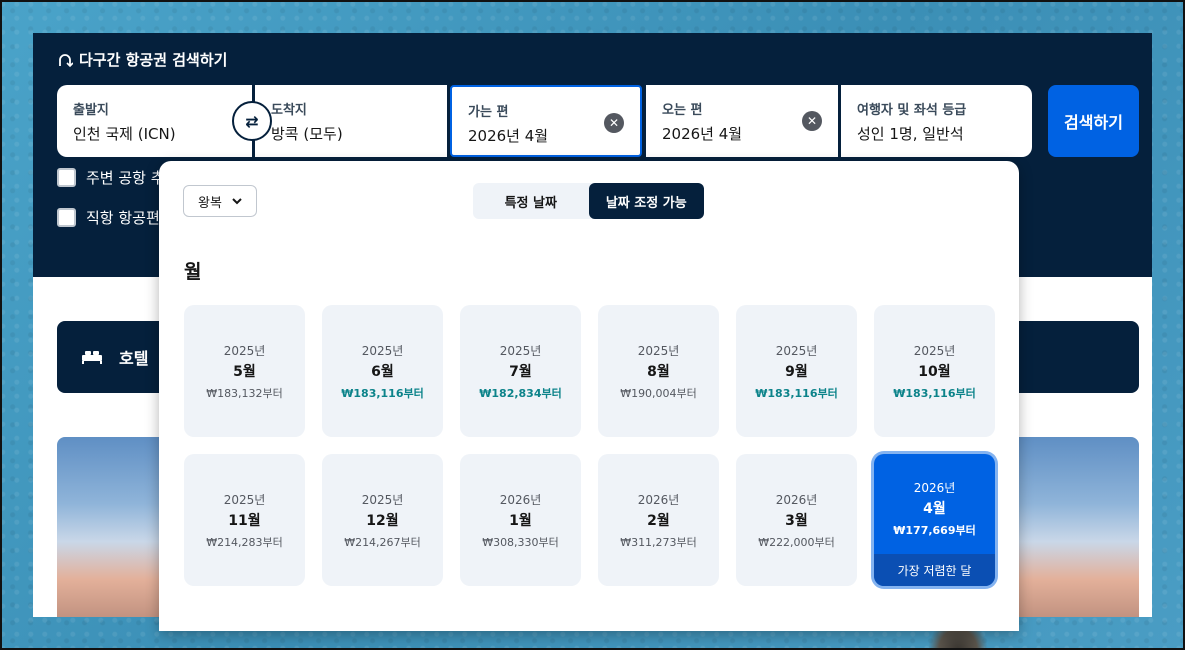 The height and width of the screenshot is (650, 1185). I want to click on trip-type-value: 왕복, so click(210, 203).